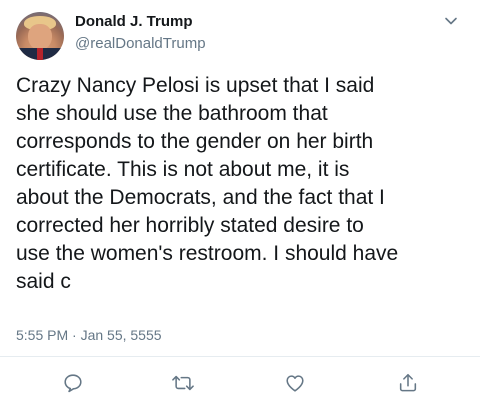  I want to click on share-icon, so click(408, 382).